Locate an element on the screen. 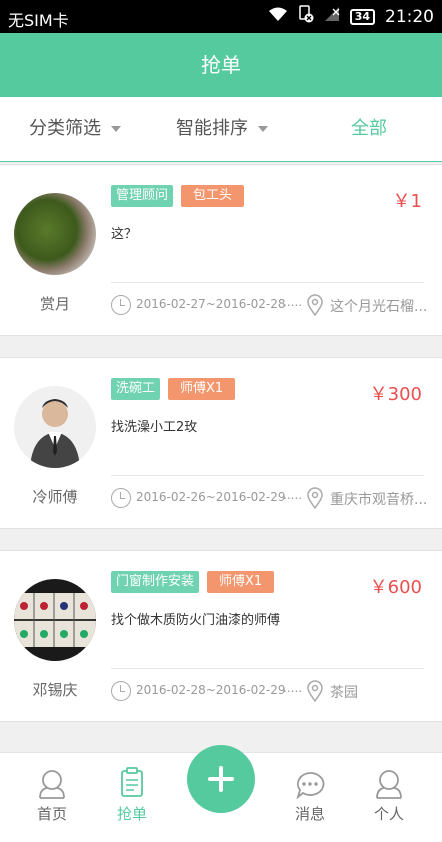 This screenshot has width=442, height=842. category-tag: 管理顾问 is located at coordinates (142, 196).